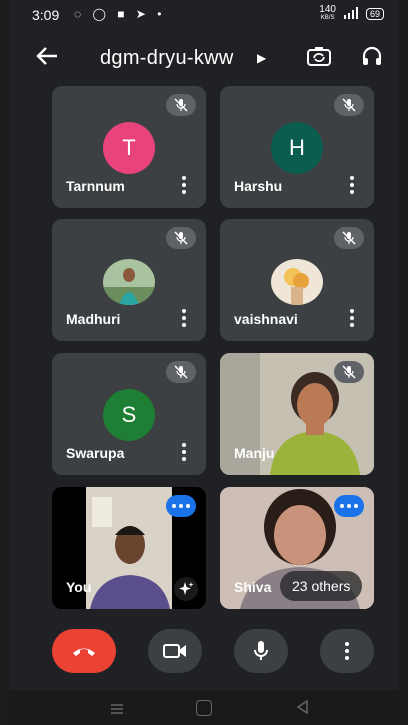  Describe the element at coordinates (319, 57) in the screenshot. I see `switch-camera-icon` at that location.